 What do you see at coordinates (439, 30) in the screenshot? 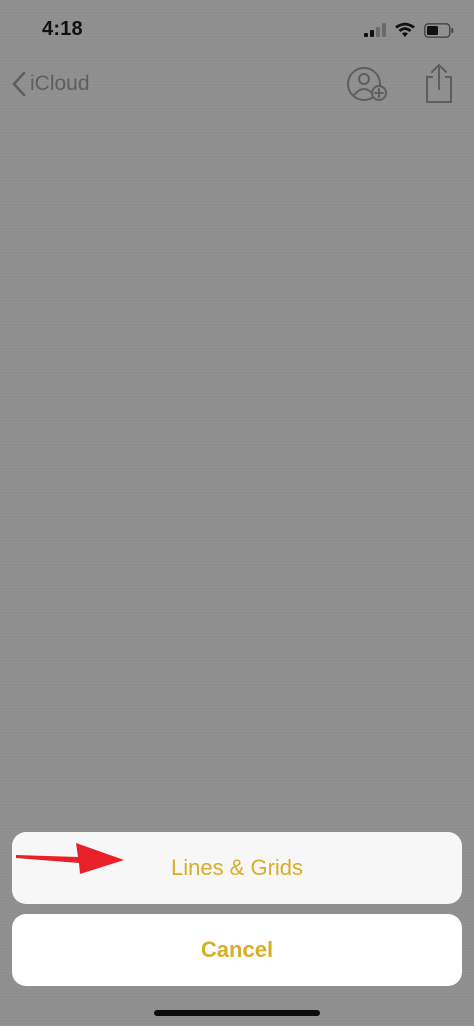
I see `battery-icon` at bounding box center [439, 30].